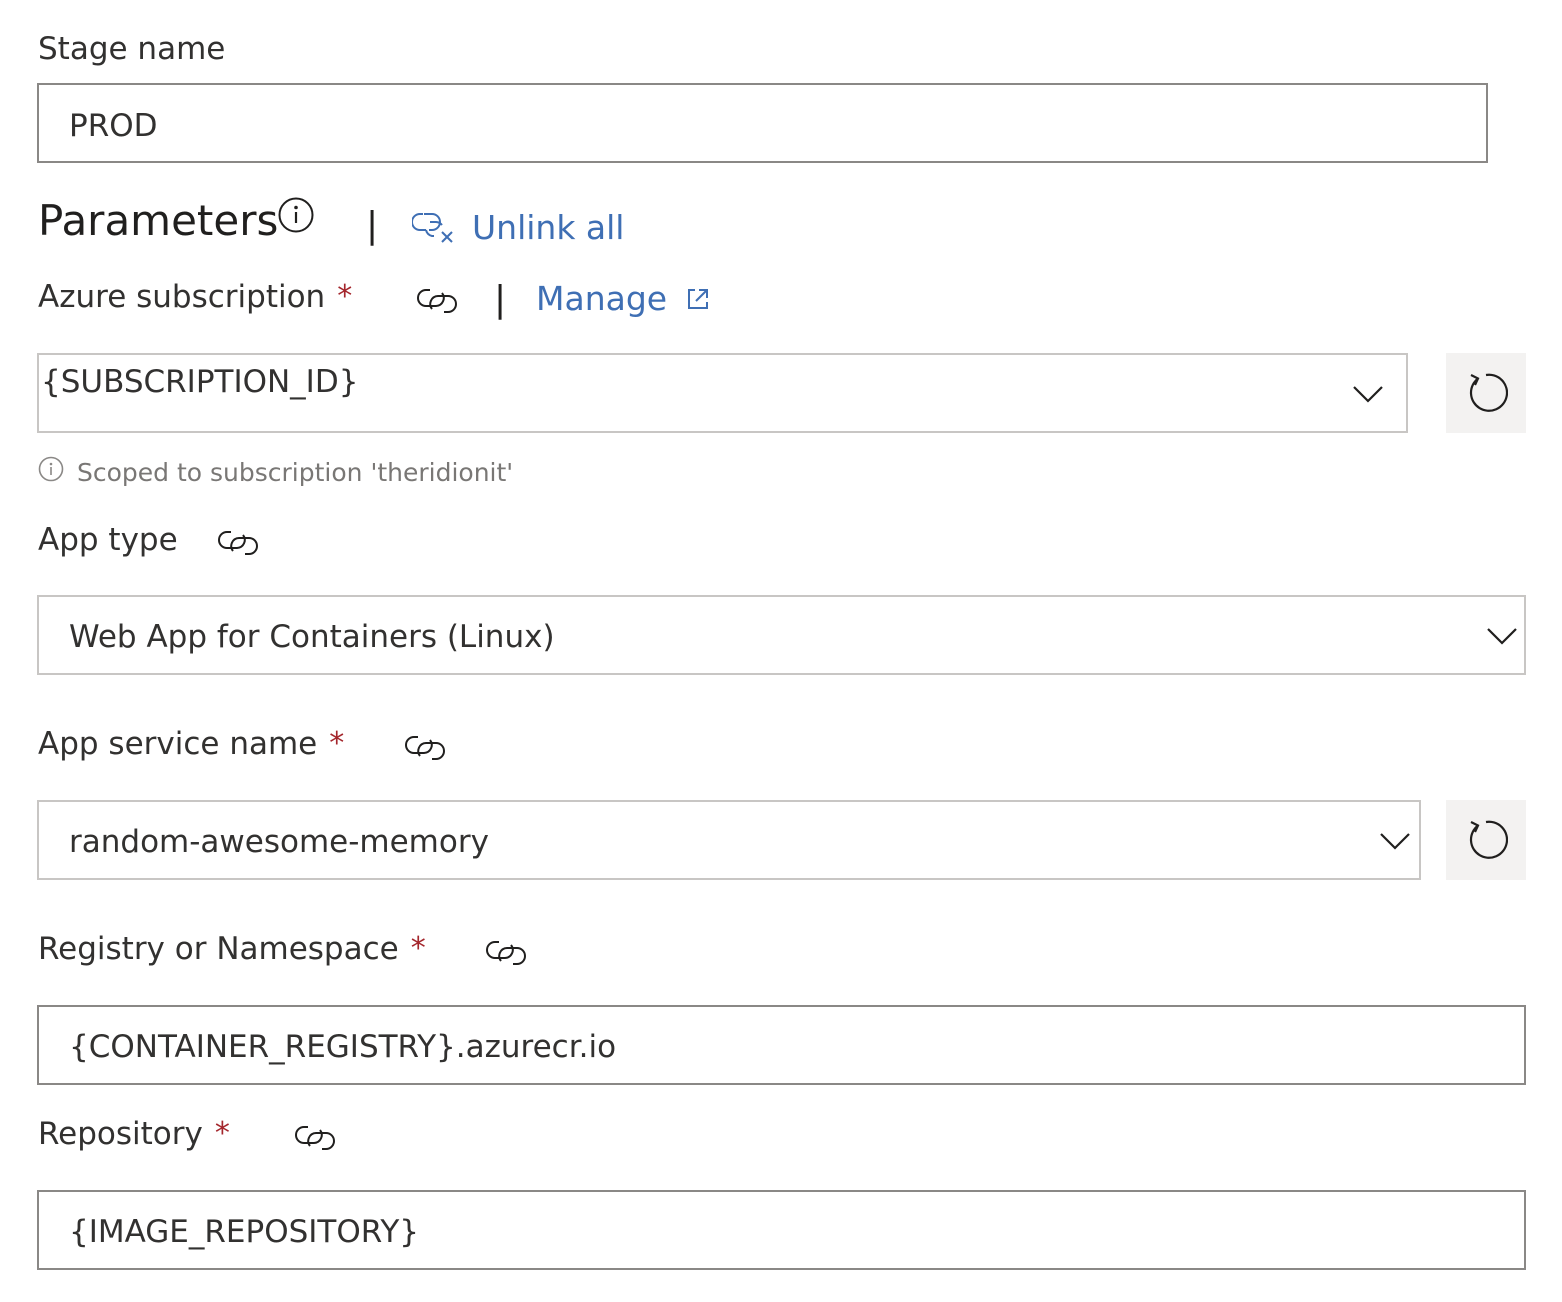  I want to click on repository-input: {IMAGE_REPOSITORY}, so click(781, 1230).